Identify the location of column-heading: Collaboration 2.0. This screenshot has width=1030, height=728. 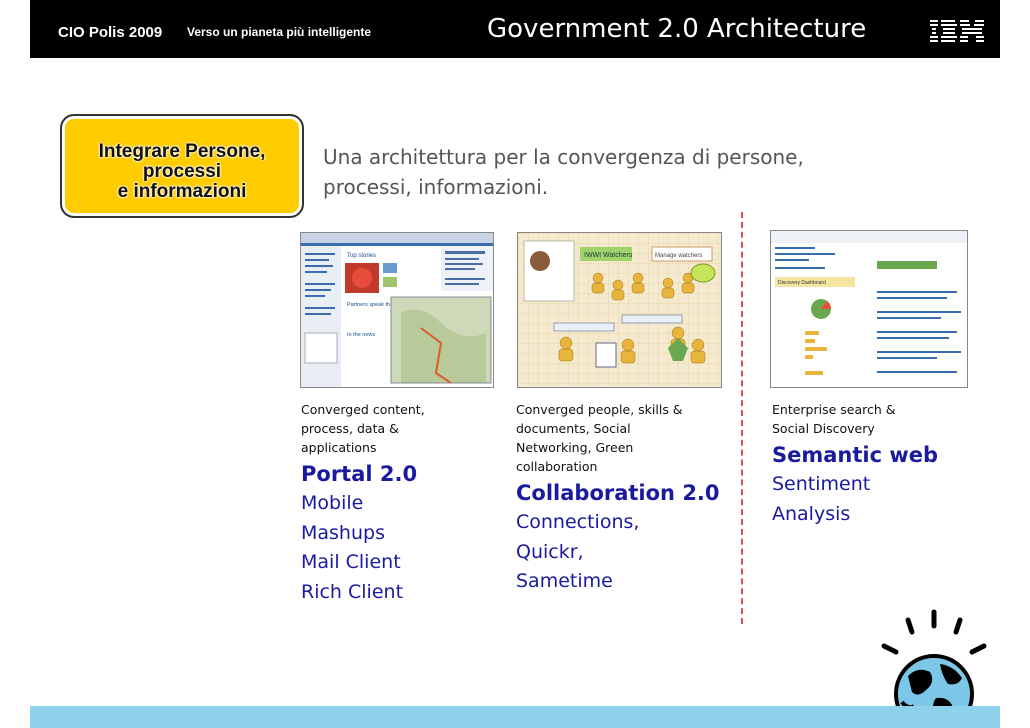
(618, 493).